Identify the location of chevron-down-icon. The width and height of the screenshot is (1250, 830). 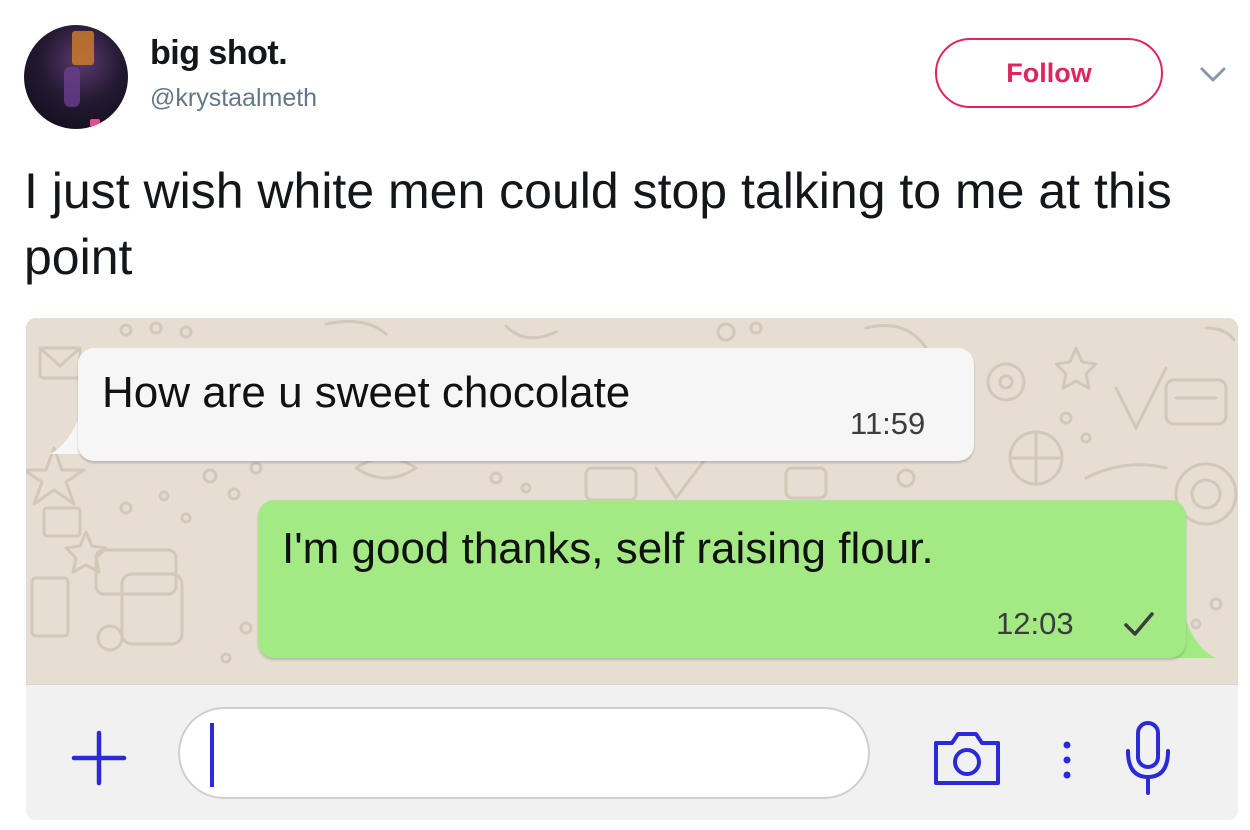
(1213, 74).